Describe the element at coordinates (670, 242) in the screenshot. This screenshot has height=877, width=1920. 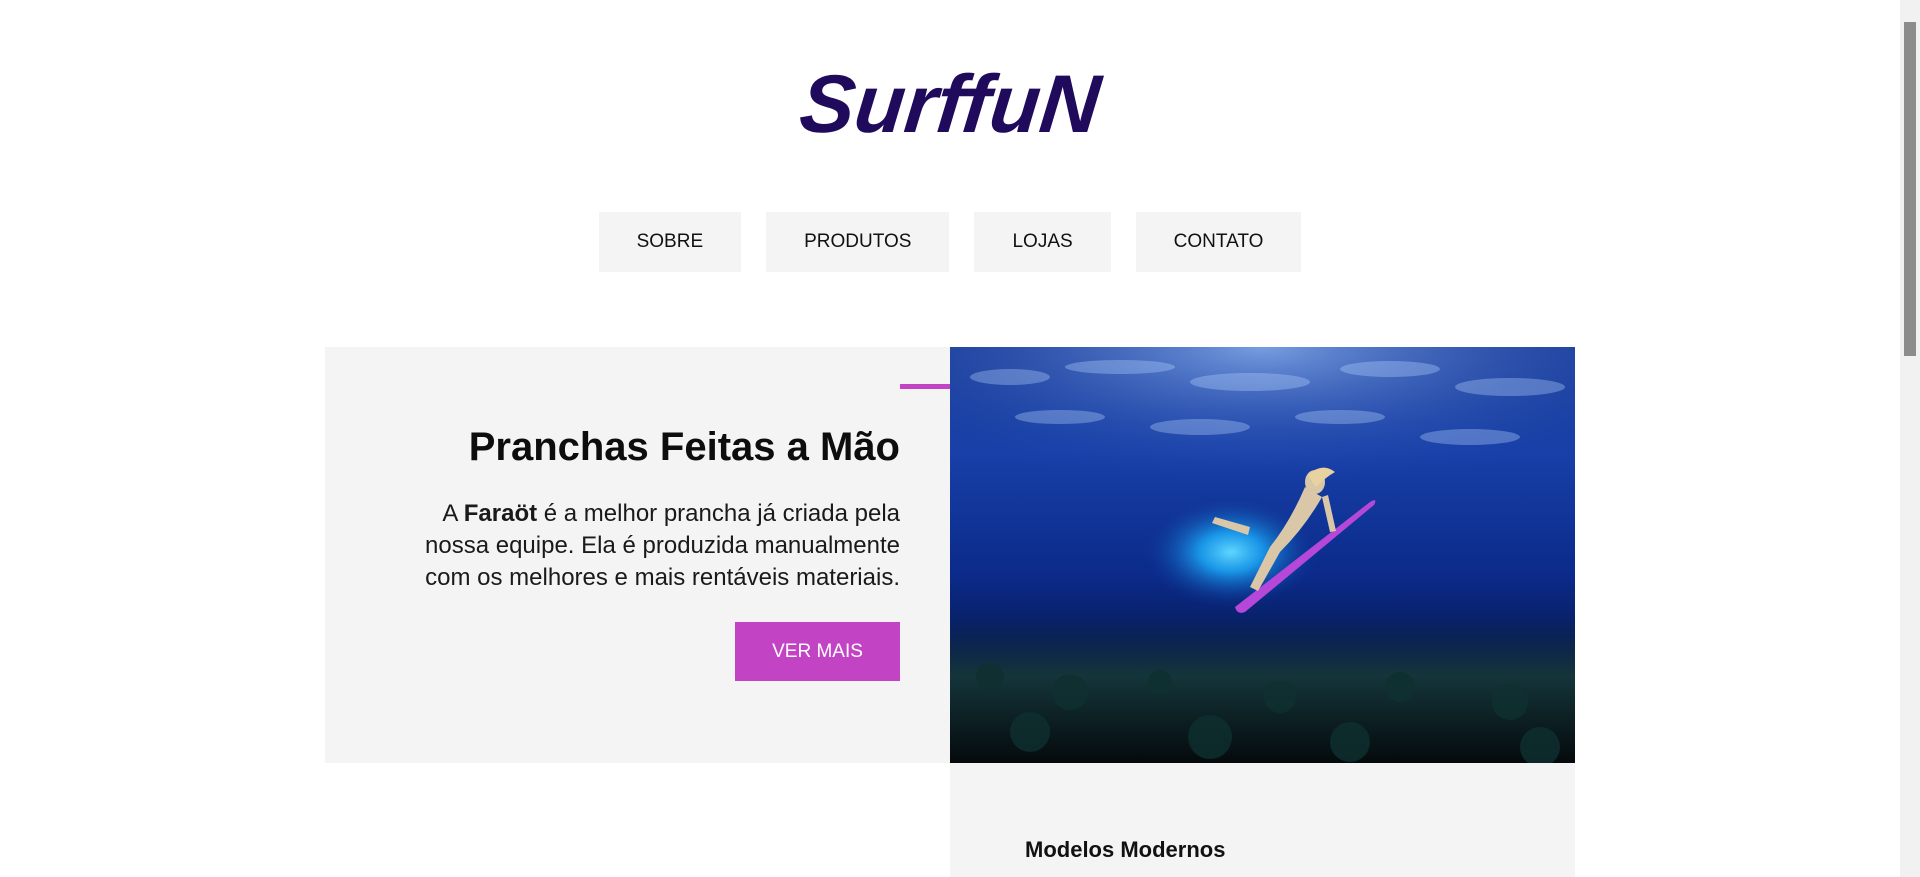
I see `nav-item-sobre: SOBRE` at that location.